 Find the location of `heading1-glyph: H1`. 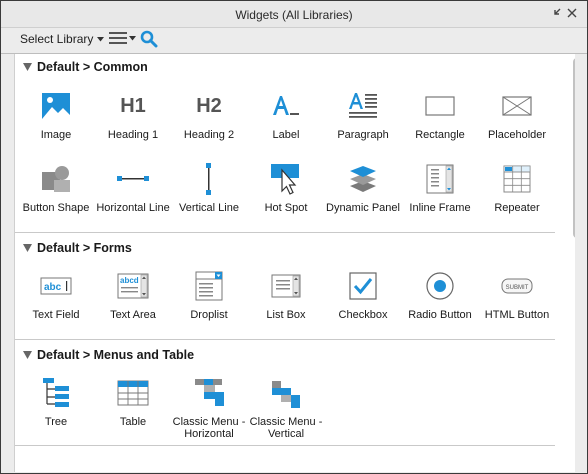

heading1-glyph: H1 is located at coordinates (133, 105).